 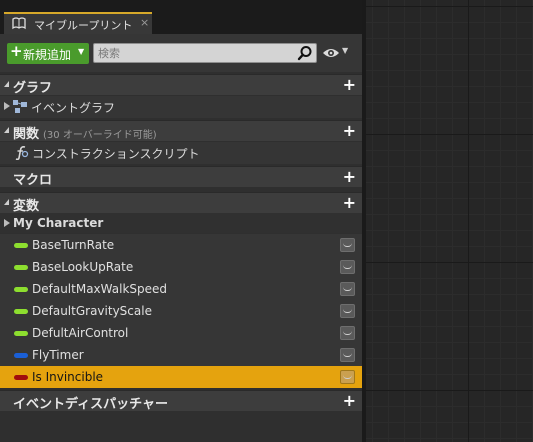 I want to click on add-graph-button: +, so click(x=349, y=85).